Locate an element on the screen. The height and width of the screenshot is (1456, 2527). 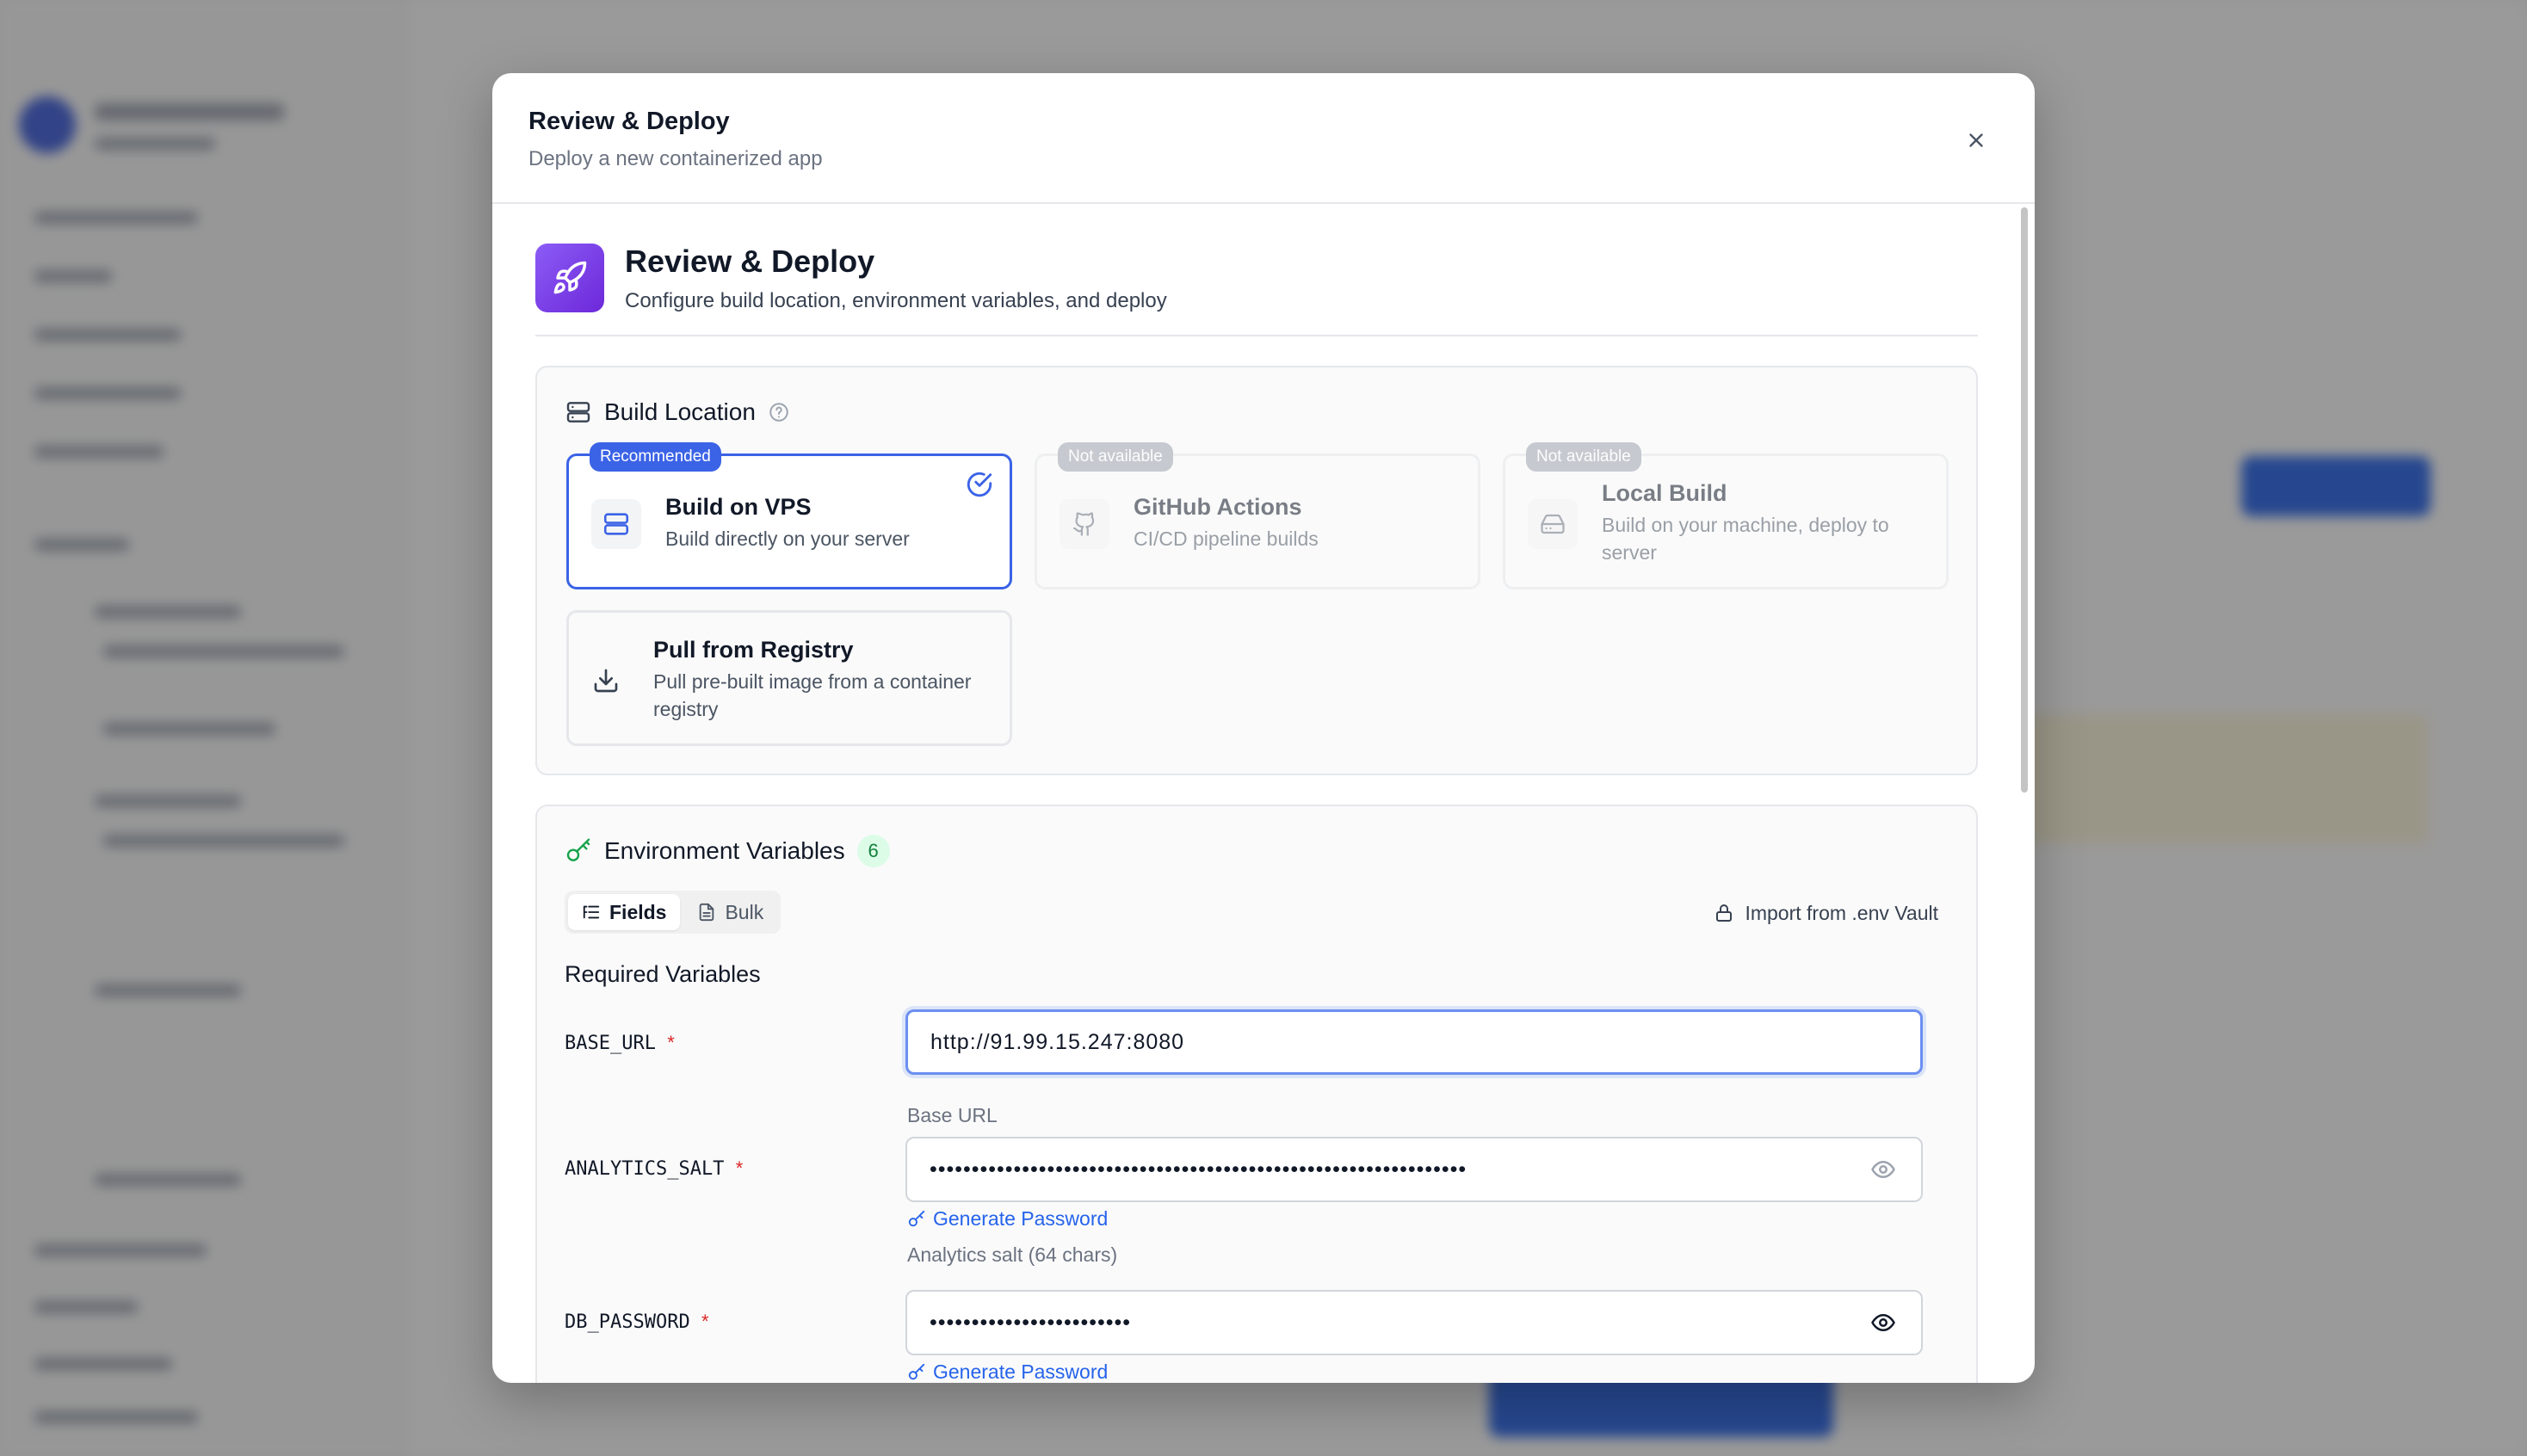
lock-icon is located at coordinates (1724, 913).